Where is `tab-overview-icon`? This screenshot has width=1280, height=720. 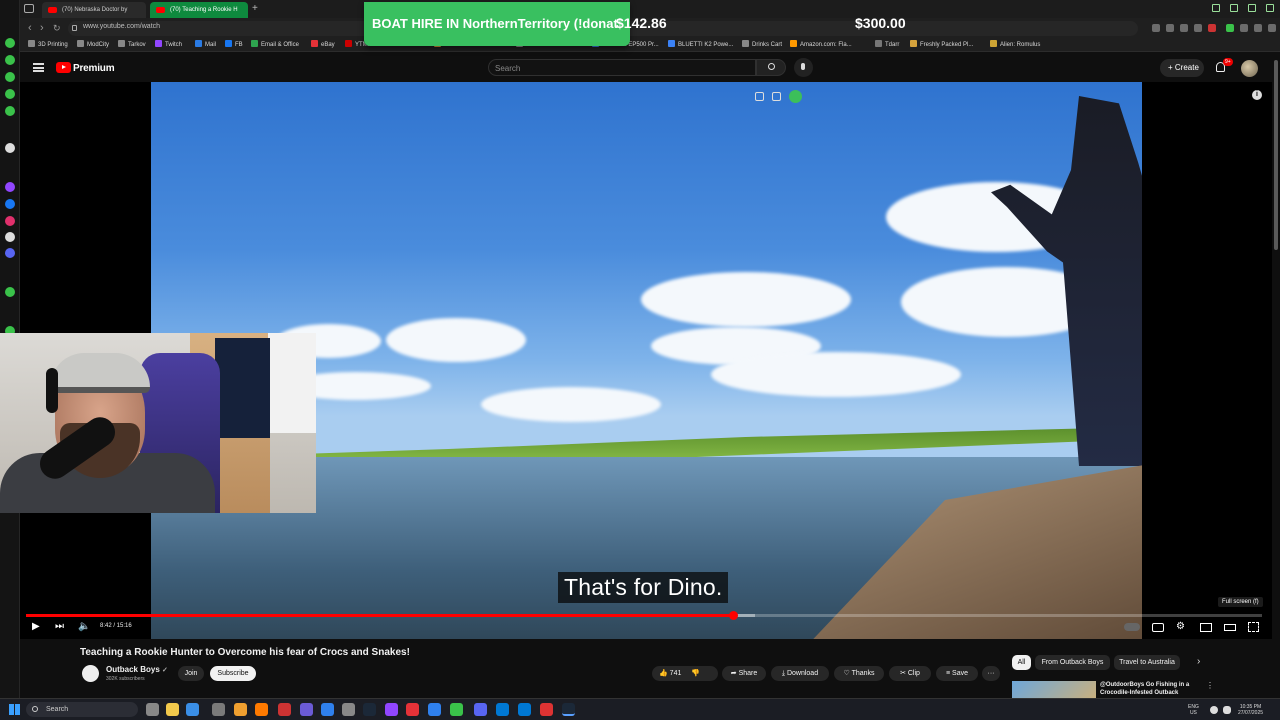
tab-overview-icon is located at coordinates (29, 8).